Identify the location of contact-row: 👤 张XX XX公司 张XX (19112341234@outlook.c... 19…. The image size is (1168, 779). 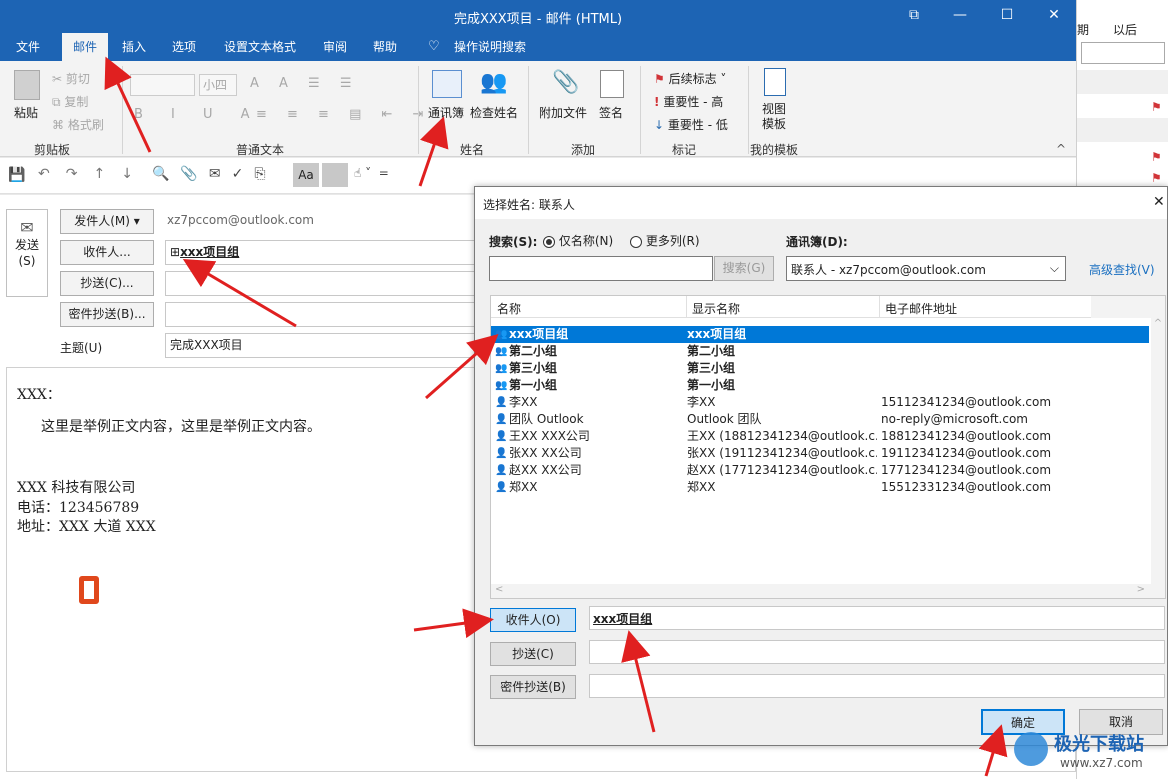
(820, 453).